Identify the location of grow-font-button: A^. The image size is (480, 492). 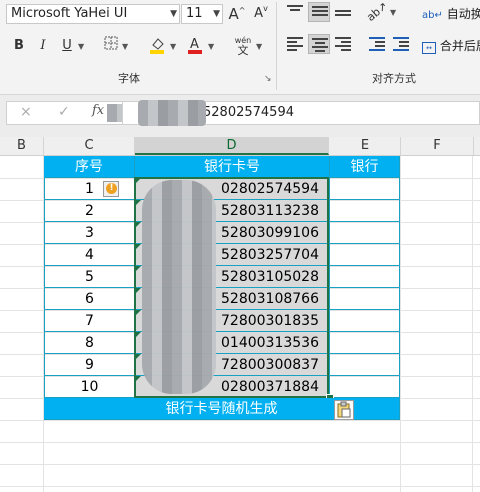
(237, 14).